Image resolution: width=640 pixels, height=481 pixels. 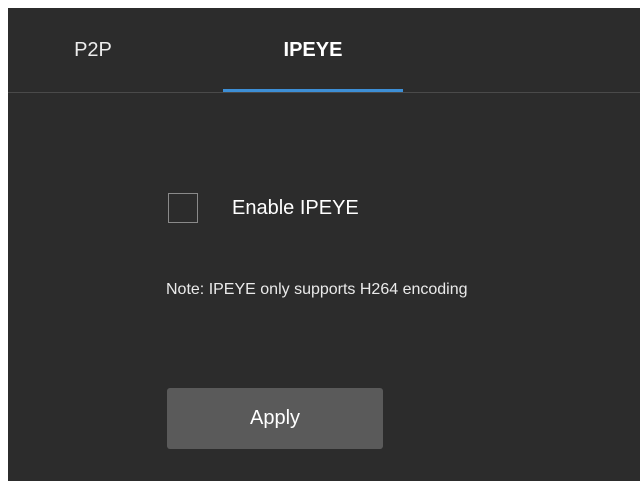 What do you see at coordinates (313, 90) in the screenshot?
I see `active-tab-indicator` at bounding box center [313, 90].